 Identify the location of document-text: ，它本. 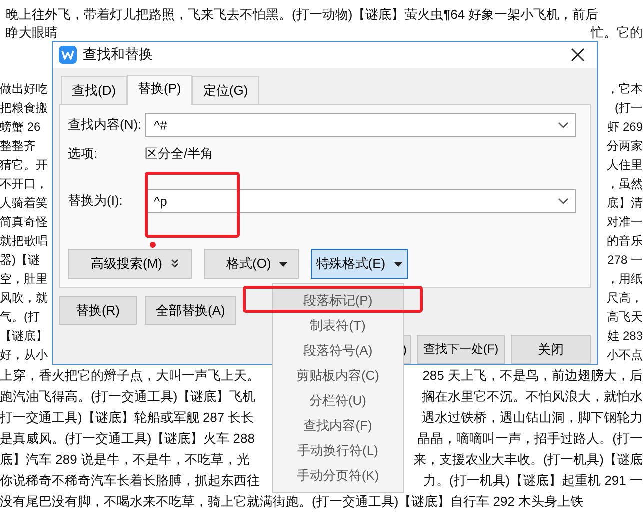
(625, 89).